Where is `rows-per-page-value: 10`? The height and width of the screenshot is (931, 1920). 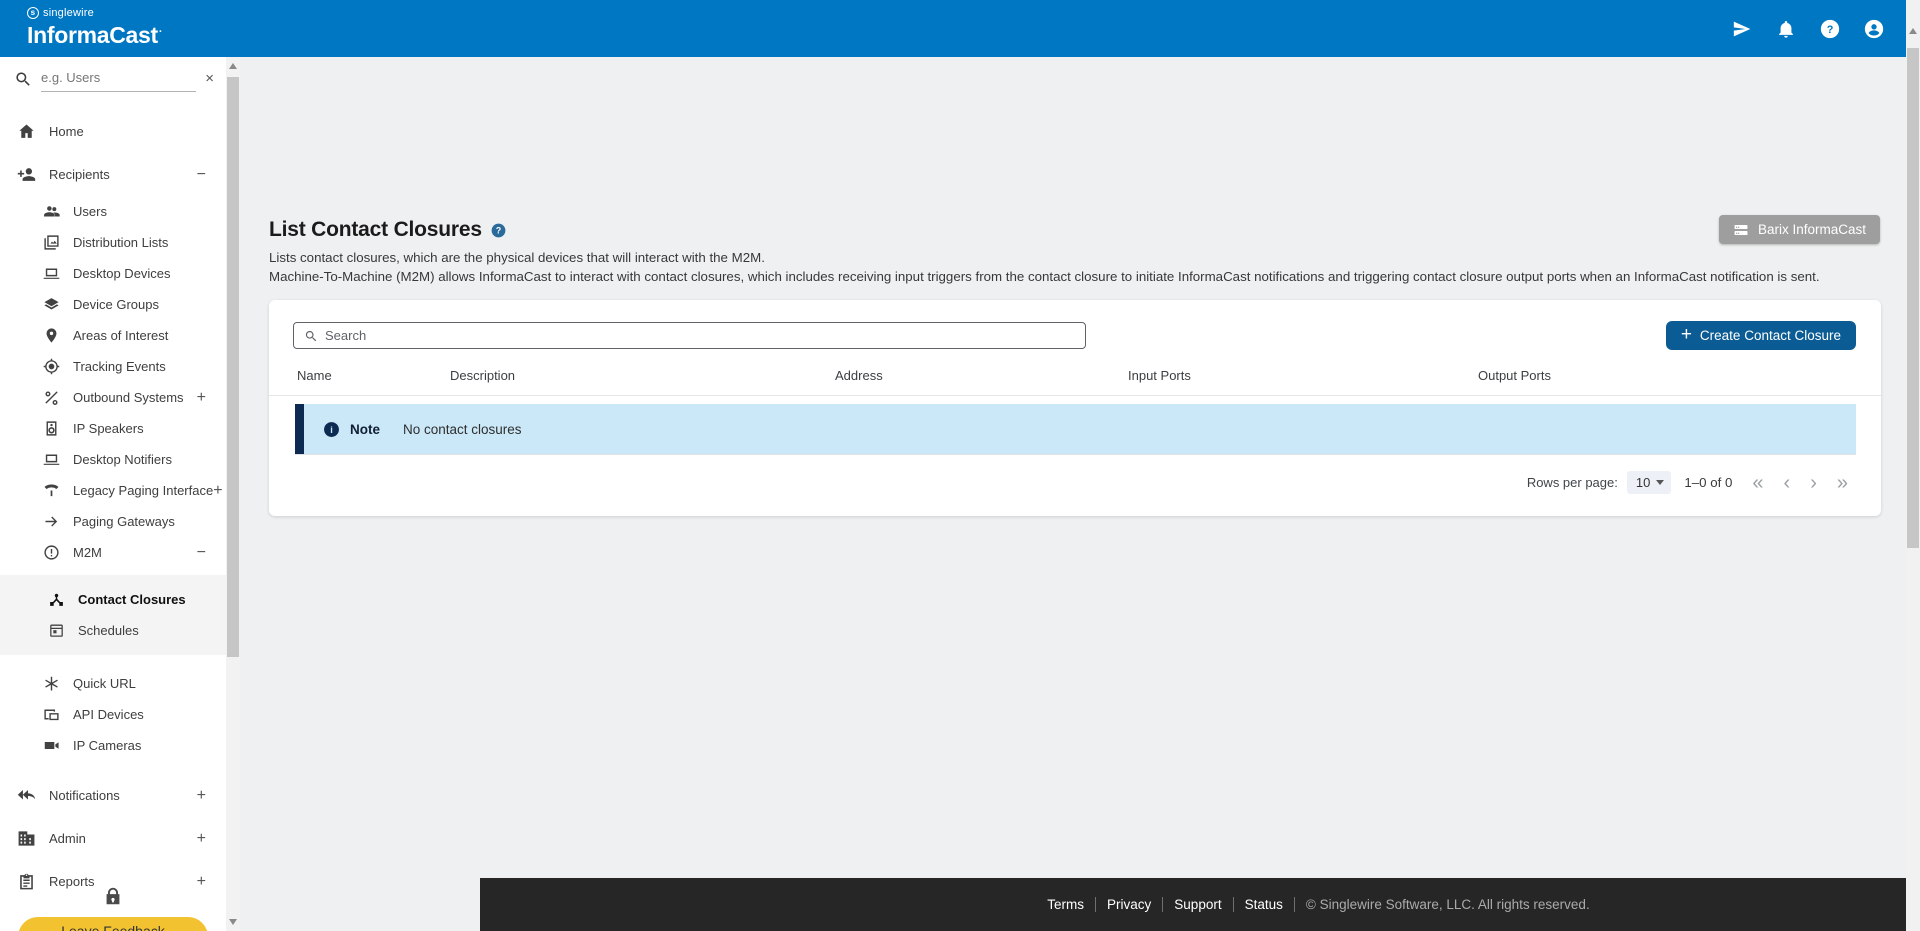
rows-per-page-value: 10 is located at coordinates (1643, 482).